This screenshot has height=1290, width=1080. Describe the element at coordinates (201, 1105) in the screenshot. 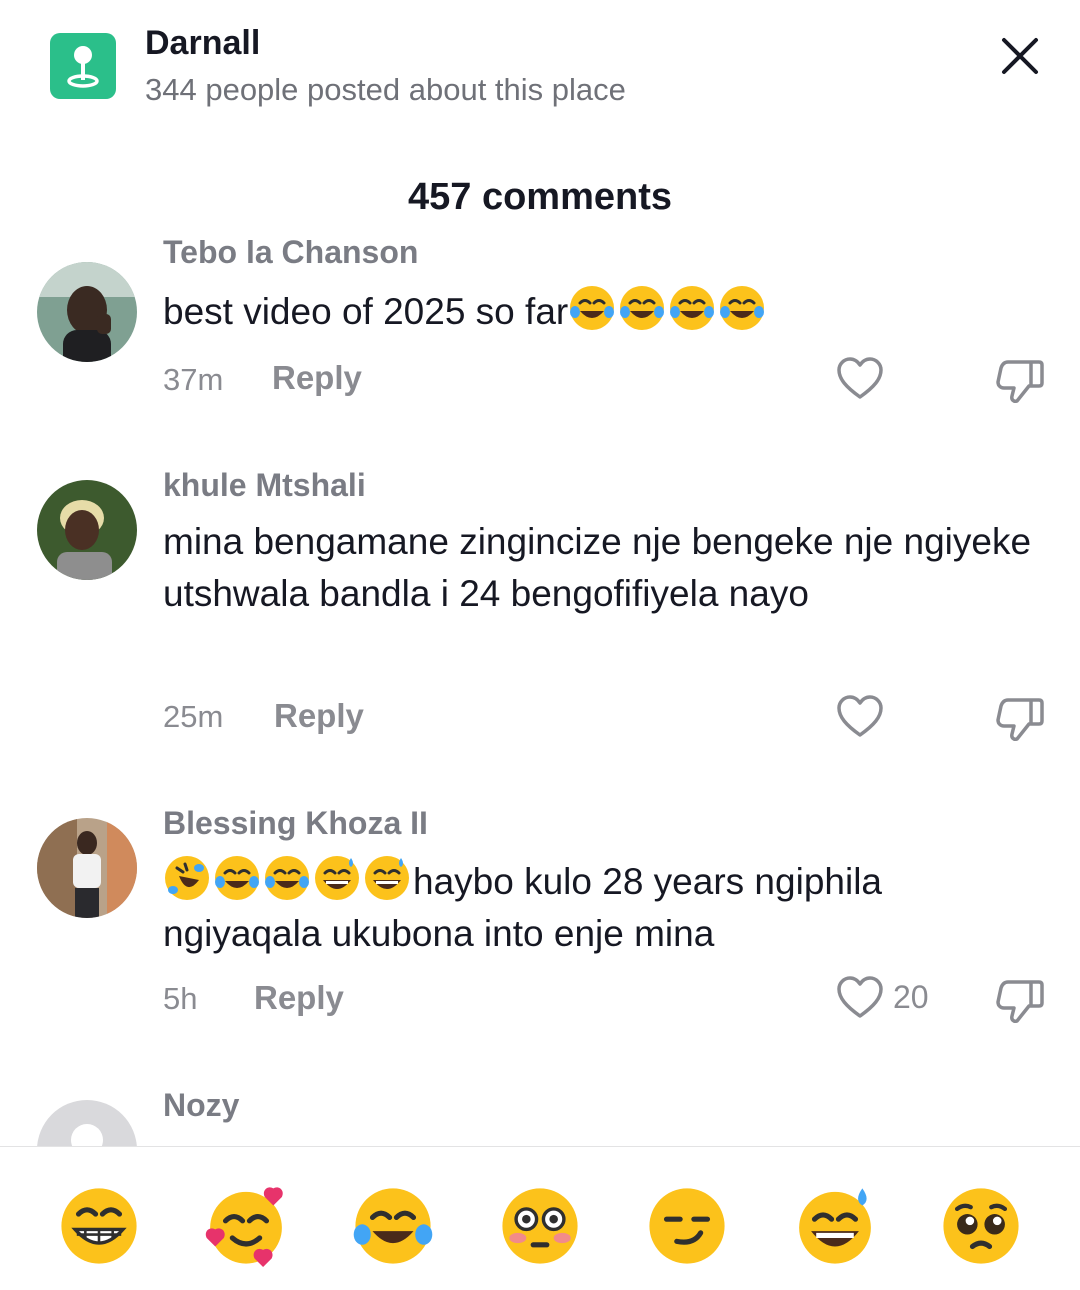

I see `comment-username: Nozy` at that location.